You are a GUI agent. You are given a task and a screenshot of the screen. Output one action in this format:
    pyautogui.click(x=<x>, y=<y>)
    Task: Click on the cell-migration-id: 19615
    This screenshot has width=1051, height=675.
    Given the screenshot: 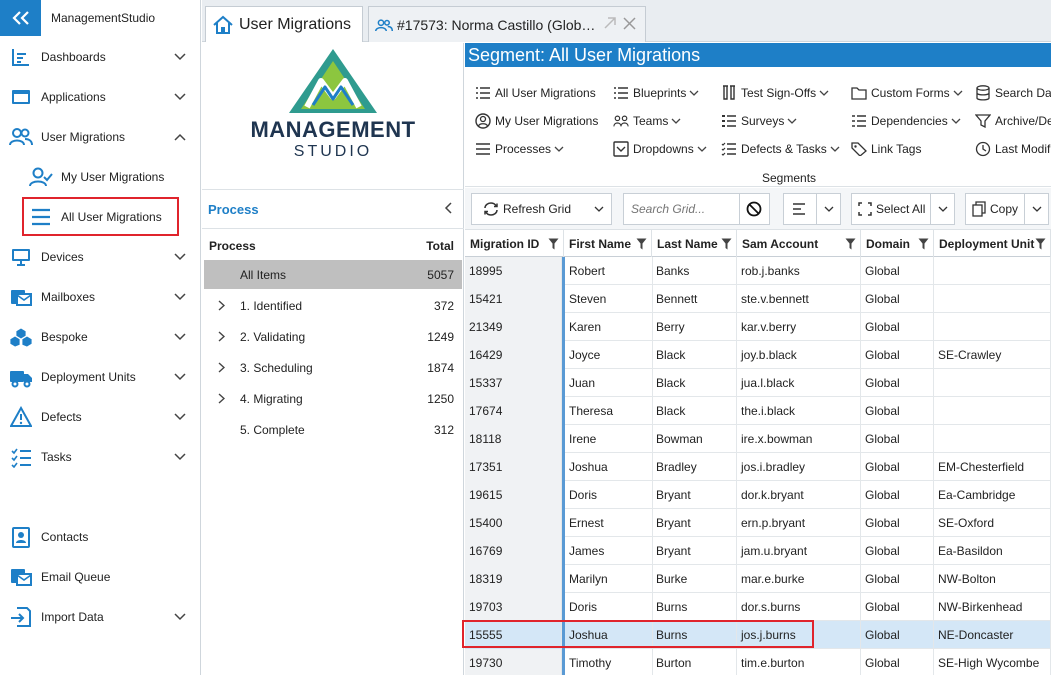 What is the action you would take?
    pyautogui.click(x=513, y=495)
    